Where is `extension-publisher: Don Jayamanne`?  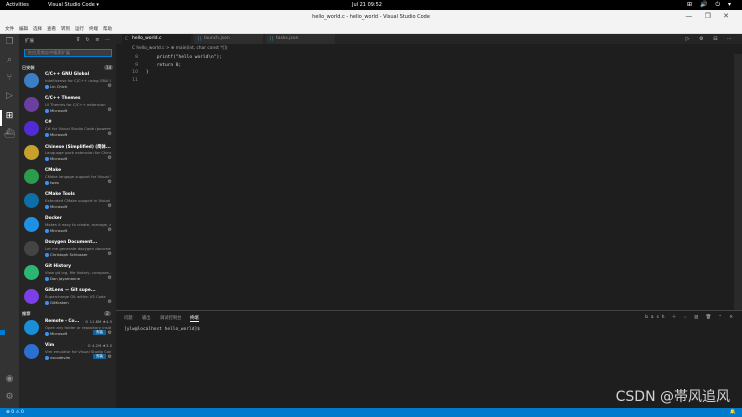 extension-publisher: Don Jayamanne is located at coordinates (62, 278).